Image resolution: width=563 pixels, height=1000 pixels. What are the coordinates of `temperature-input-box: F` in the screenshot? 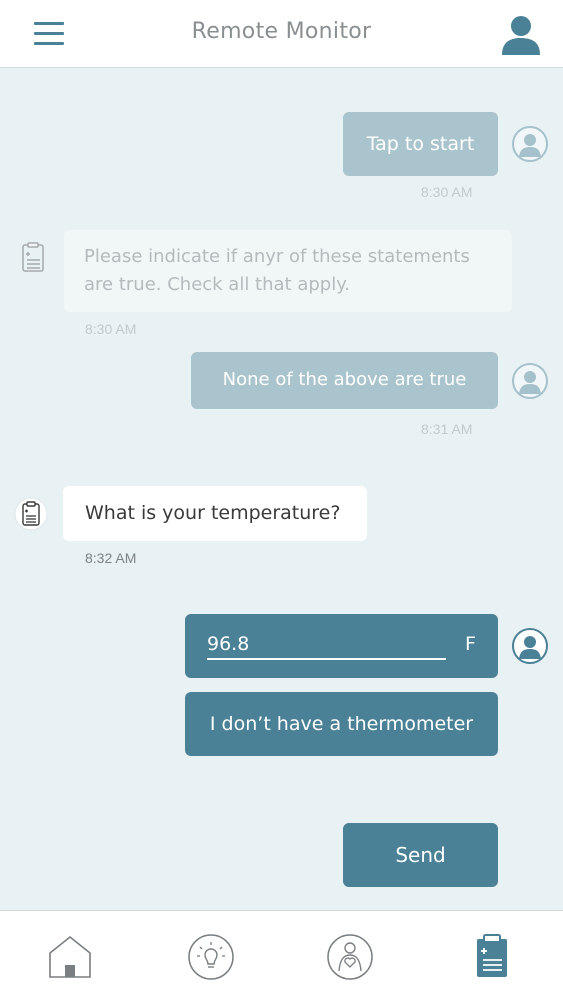 It's located at (341, 646).